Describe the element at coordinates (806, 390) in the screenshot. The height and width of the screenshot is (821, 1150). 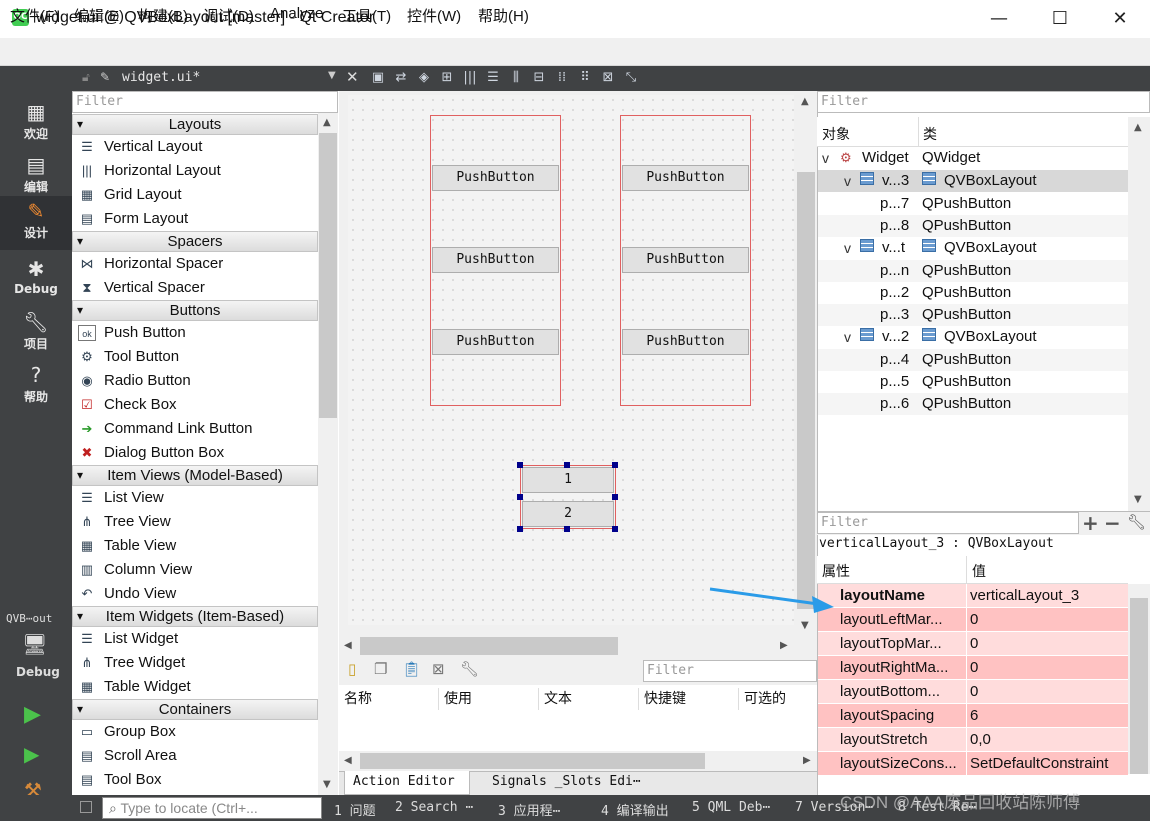
I see `canvas-vscroll-thumb` at that location.